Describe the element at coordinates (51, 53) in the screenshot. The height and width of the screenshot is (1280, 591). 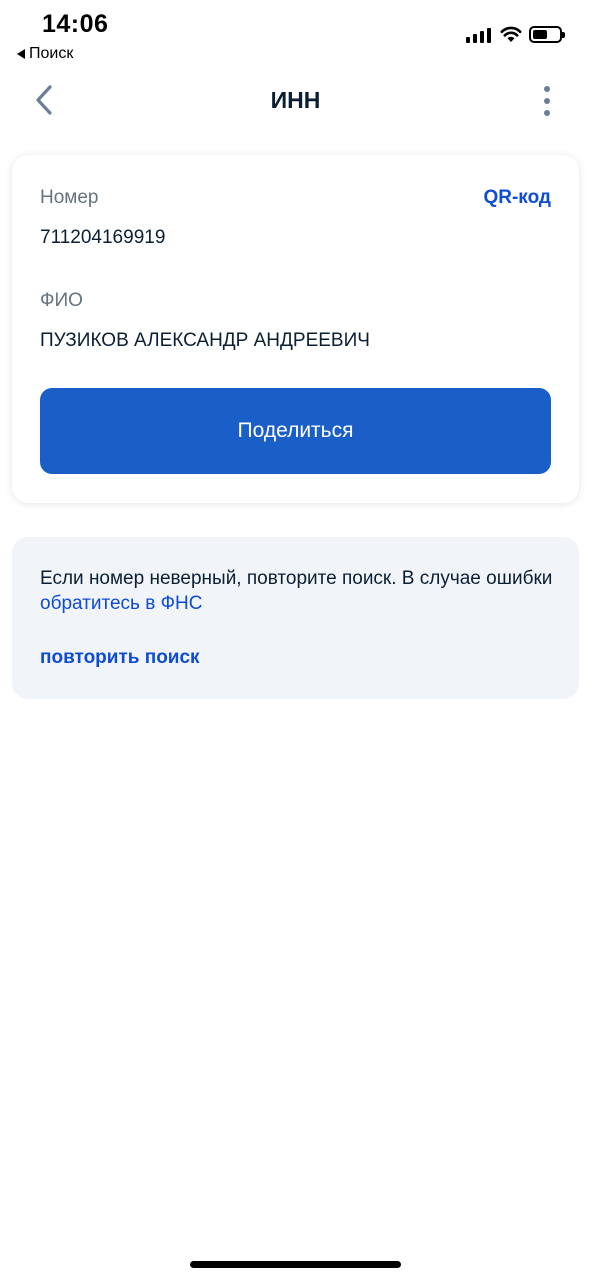
I see `back-to-app-label: Поиск` at that location.